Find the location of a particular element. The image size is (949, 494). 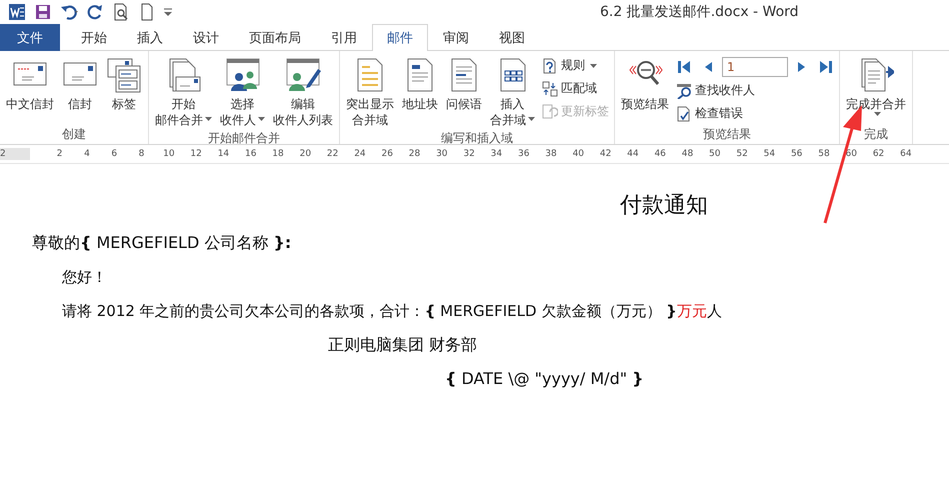

ruler-number: 36 is located at coordinates (523, 154).